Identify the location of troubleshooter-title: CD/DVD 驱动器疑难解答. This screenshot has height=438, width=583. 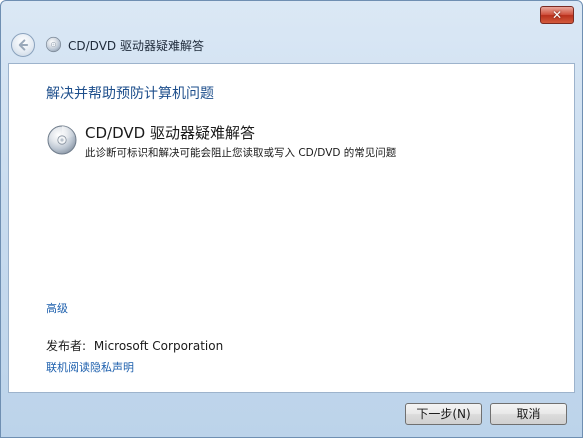
(170, 132).